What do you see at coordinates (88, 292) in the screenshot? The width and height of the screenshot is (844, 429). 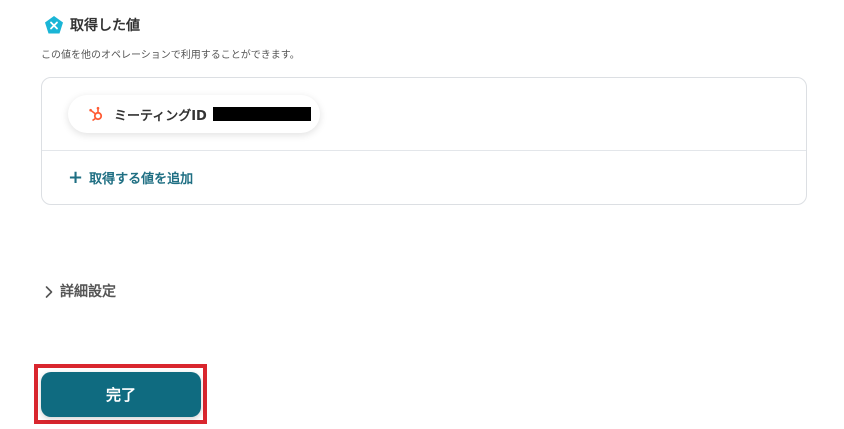 I see `advanced-settings-label: 詳細設定` at bounding box center [88, 292].